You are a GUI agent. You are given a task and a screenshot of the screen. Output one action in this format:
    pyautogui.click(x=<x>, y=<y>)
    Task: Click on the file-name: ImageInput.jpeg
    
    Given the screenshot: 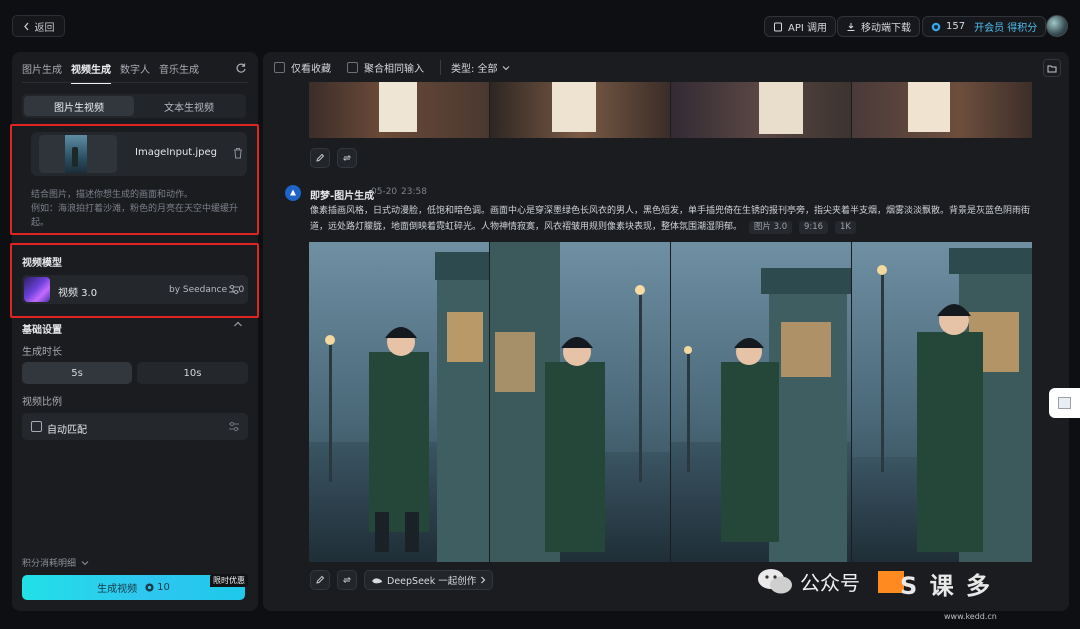 What is the action you would take?
    pyautogui.click(x=176, y=152)
    